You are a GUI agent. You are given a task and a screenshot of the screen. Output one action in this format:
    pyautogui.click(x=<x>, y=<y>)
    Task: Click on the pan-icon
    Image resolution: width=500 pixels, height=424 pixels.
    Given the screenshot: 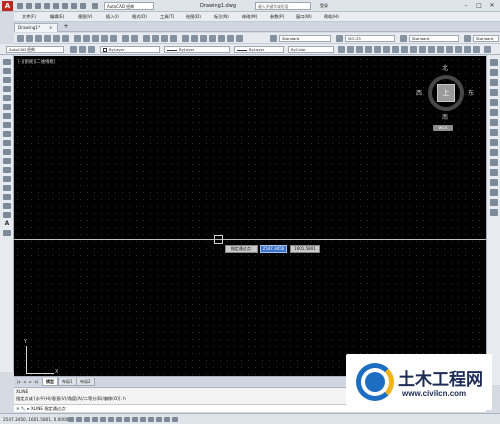 What is the action you would take?
    pyautogui.click(x=146, y=38)
    